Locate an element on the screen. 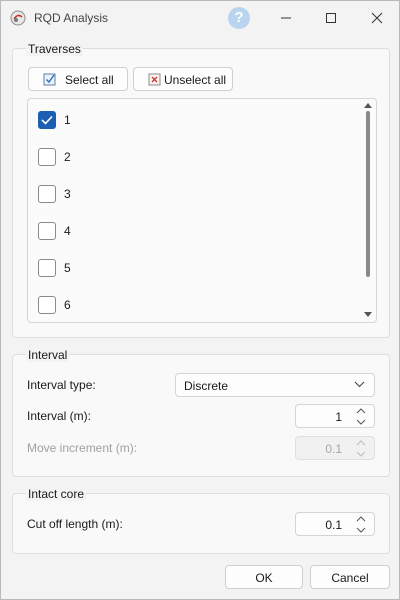 The image size is (400, 600). cancel-label: Cancel is located at coordinates (350, 578).